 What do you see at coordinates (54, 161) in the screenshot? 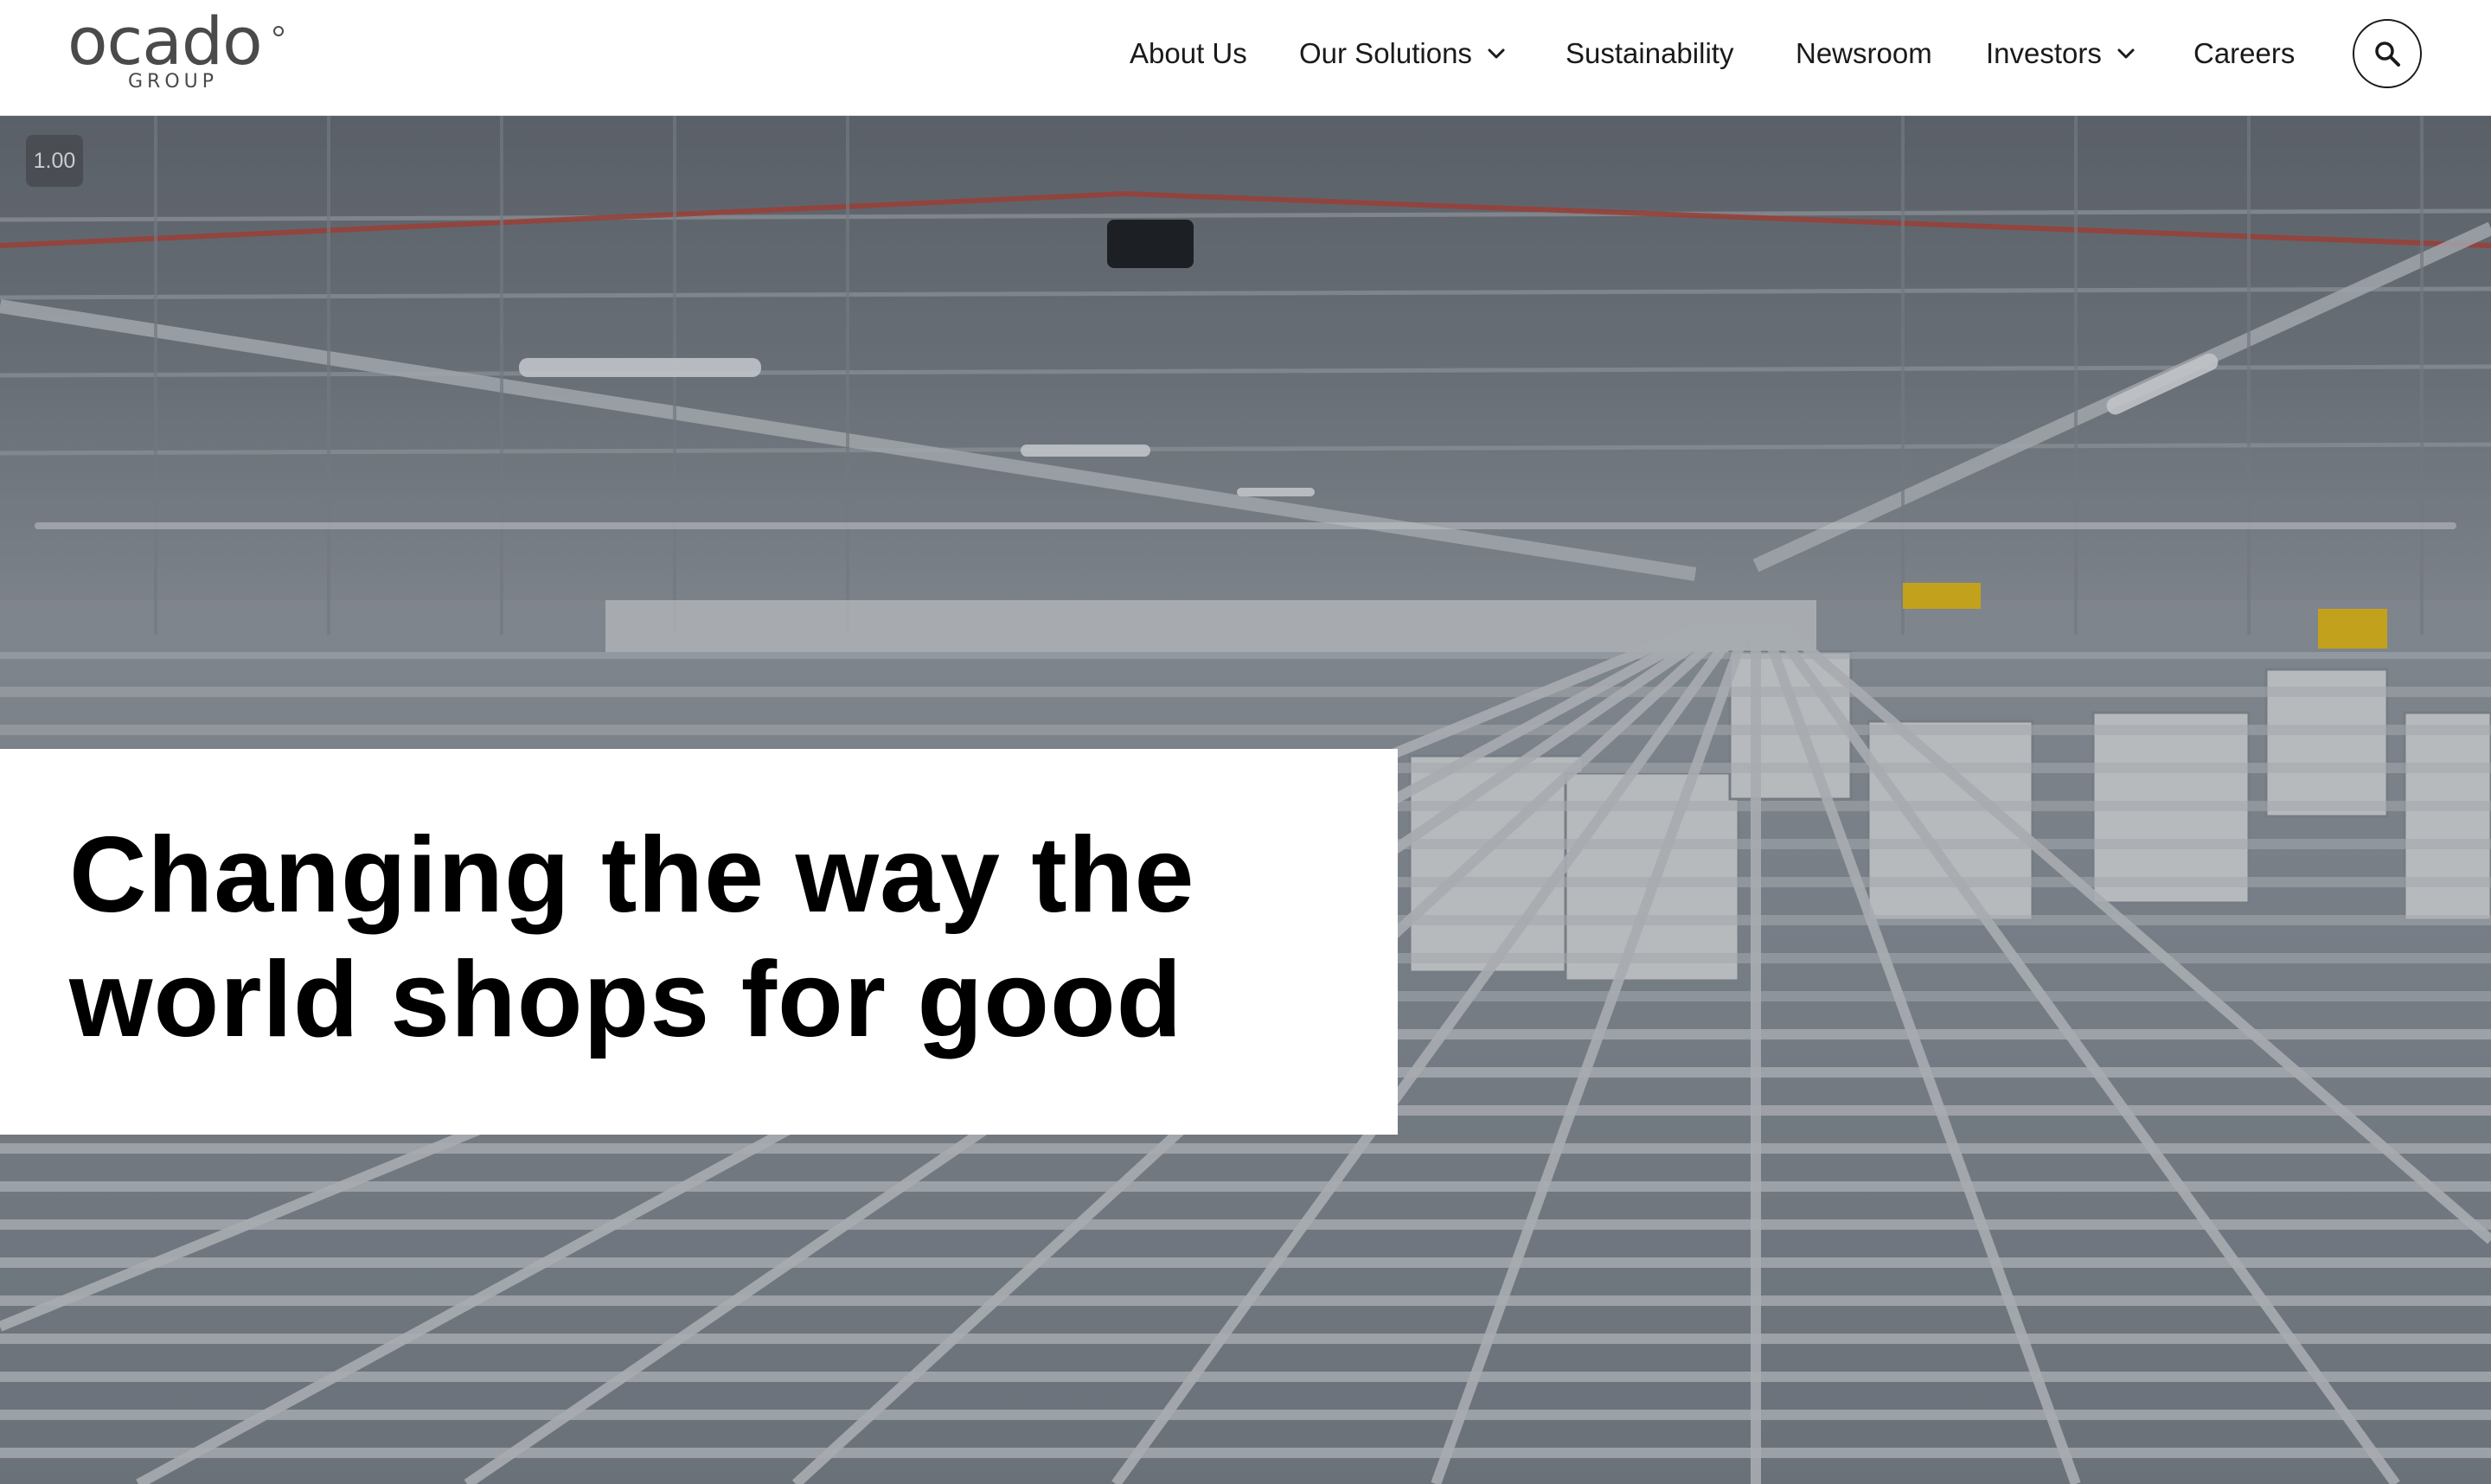
I see `playback-speed-badge: 1.00` at bounding box center [54, 161].